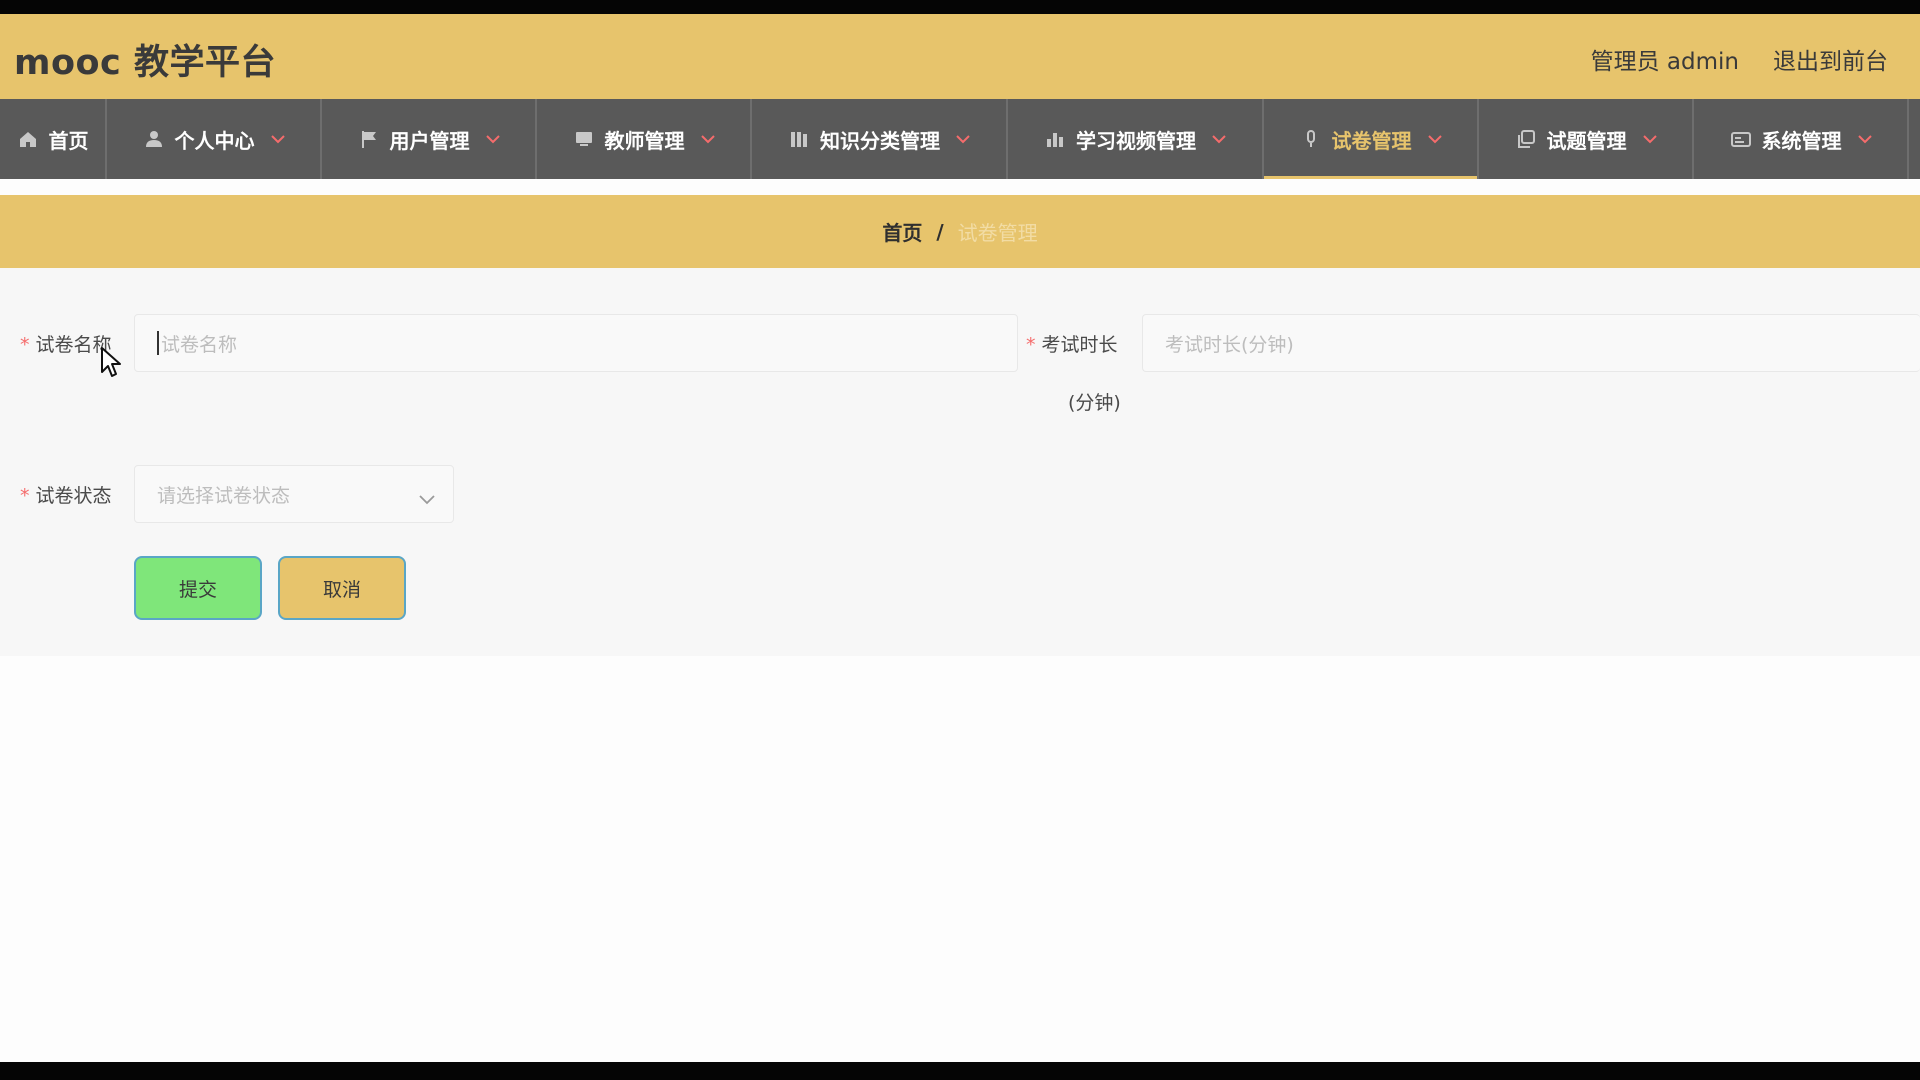  I want to click on flag-icon, so click(369, 139).